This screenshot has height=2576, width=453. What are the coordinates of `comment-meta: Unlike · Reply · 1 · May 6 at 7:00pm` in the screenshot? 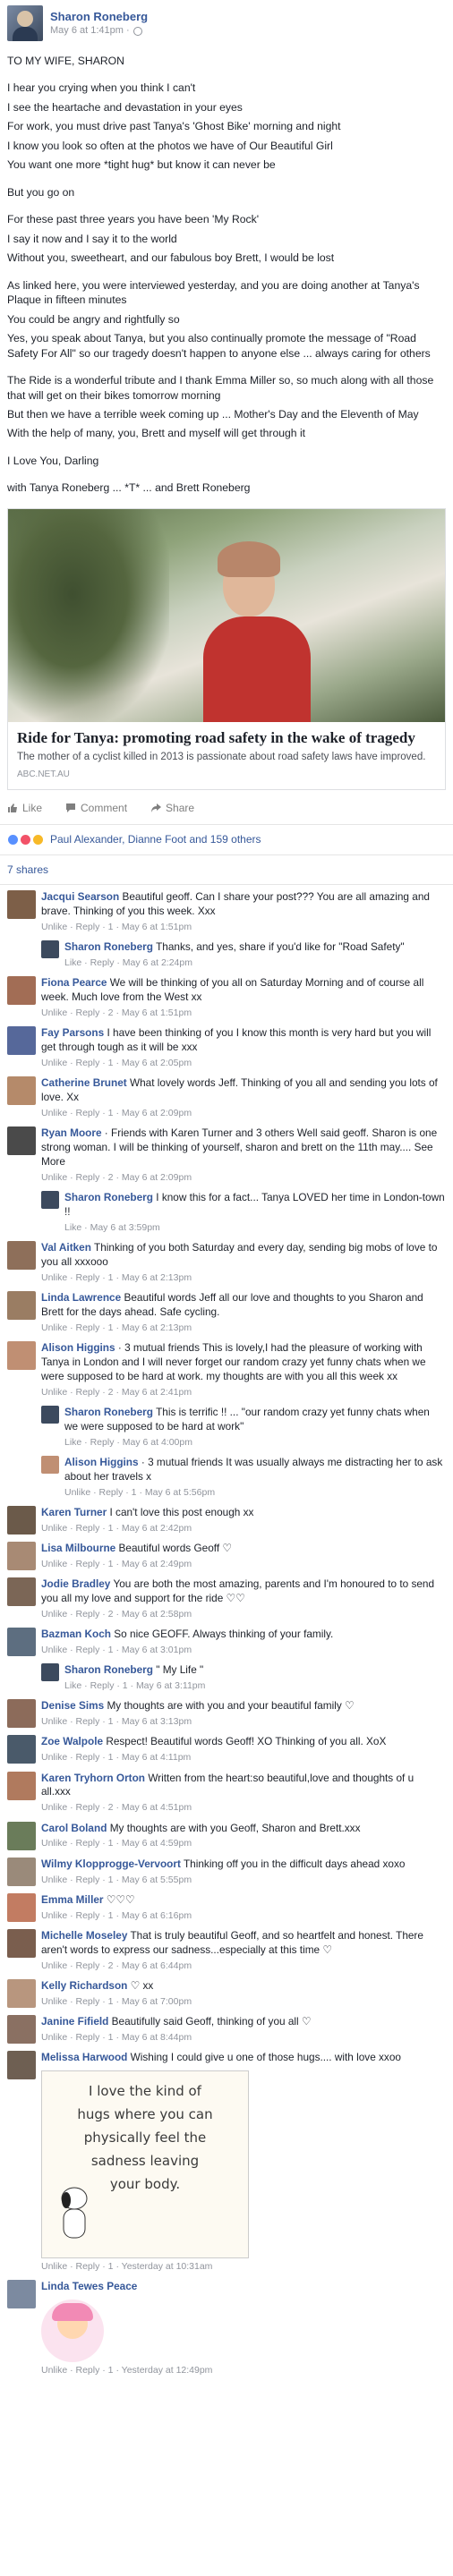 It's located at (243, 2001).